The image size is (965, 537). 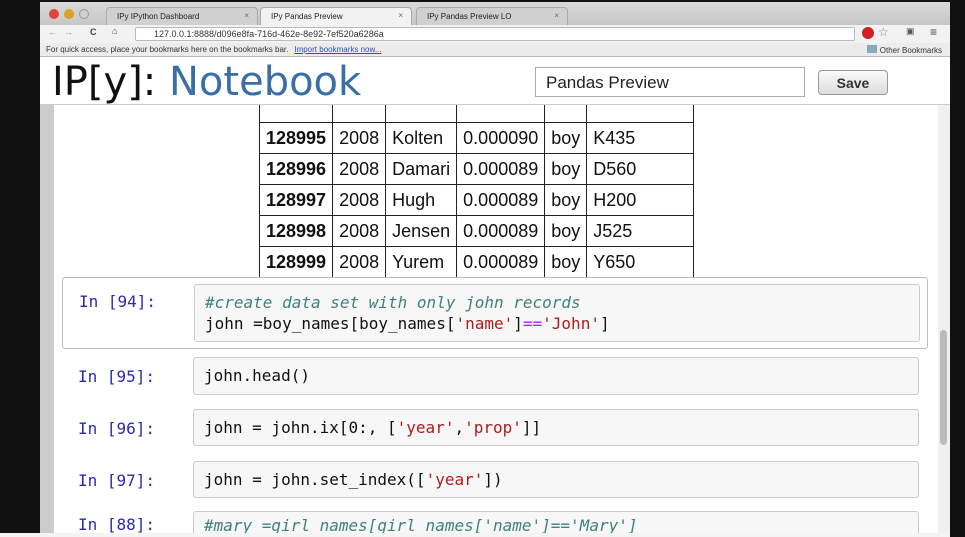 I want to click on extension-icon: ▣, so click(x=910, y=31).